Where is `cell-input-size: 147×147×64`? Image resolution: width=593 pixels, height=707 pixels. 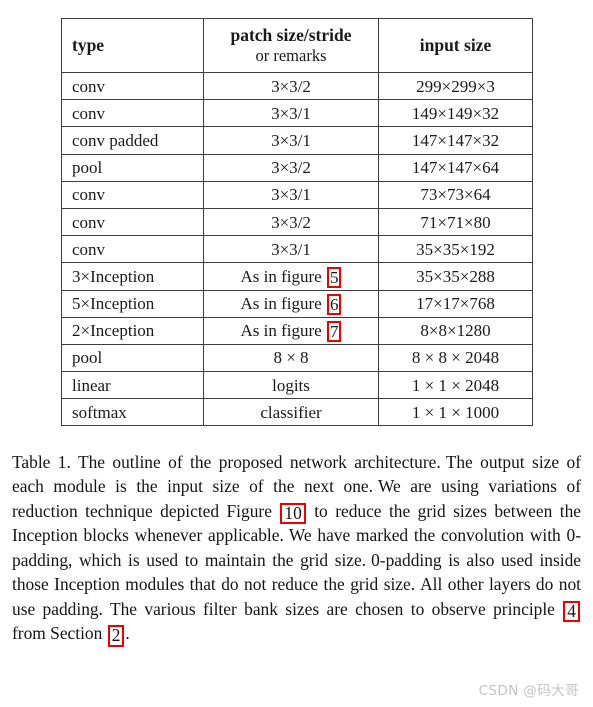 cell-input-size: 147×147×64 is located at coordinates (455, 167).